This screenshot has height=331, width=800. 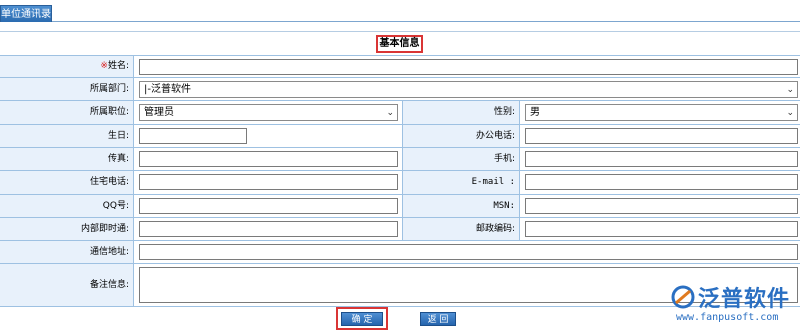 What do you see at coordinates (67, 159) in the screenshot?
I see `fax-label: 传真:` at bounding box center [67, 159].